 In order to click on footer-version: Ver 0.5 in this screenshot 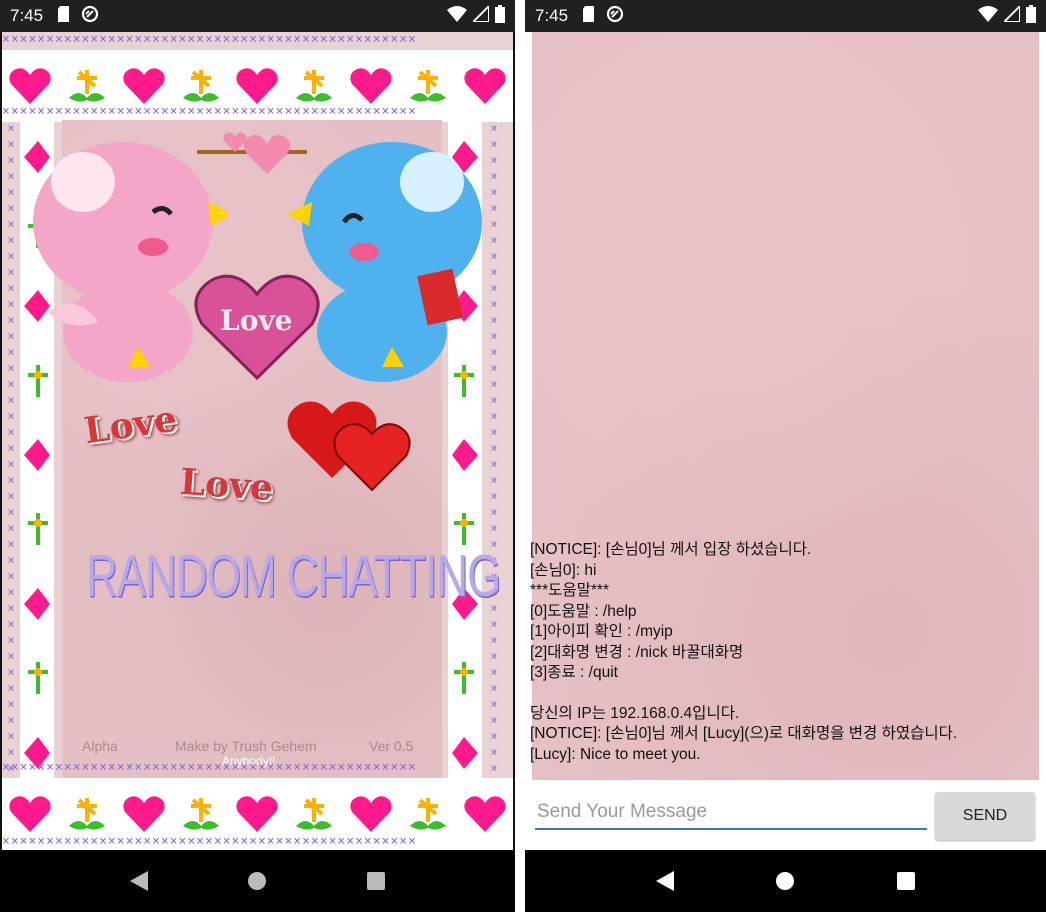, I will do `click(391, 746)`.